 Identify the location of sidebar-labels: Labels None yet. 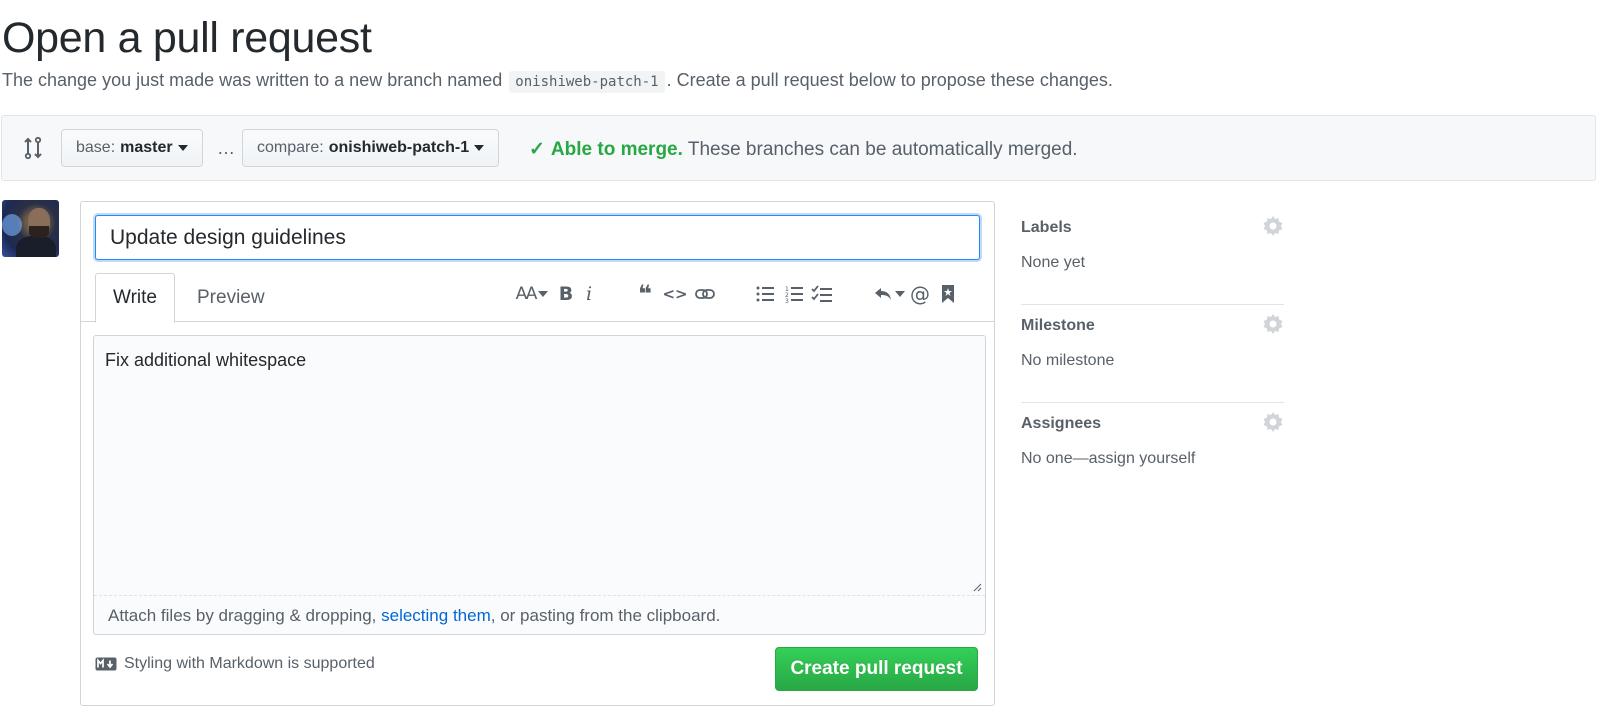
(1152, 256).